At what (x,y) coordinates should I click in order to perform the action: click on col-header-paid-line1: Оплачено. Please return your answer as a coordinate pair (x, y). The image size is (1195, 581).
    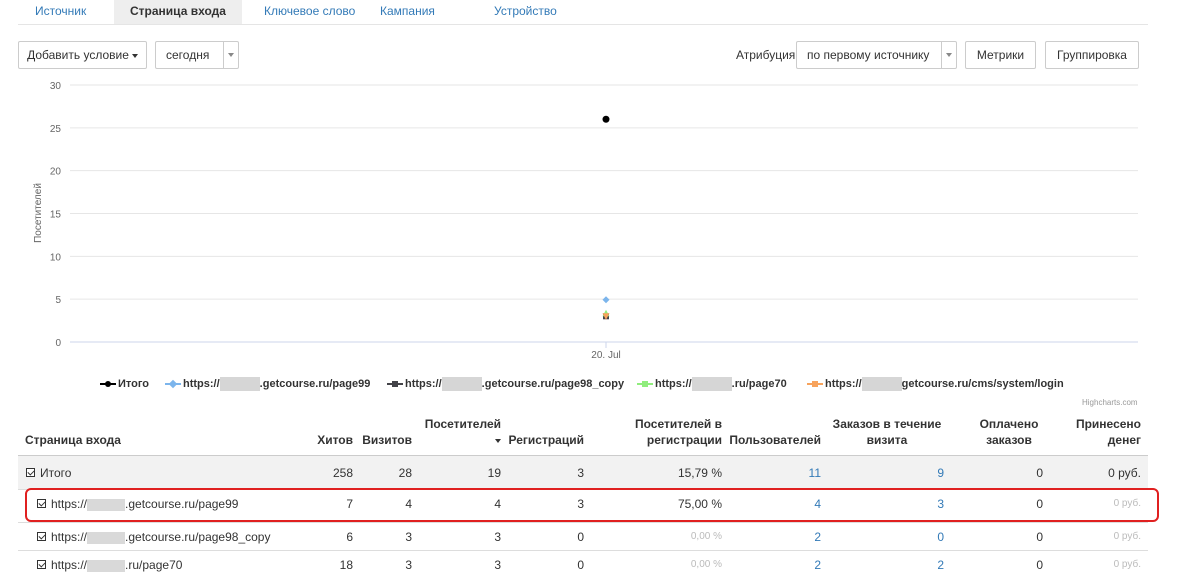
    Looking at the image, I should click on (1009, 424).